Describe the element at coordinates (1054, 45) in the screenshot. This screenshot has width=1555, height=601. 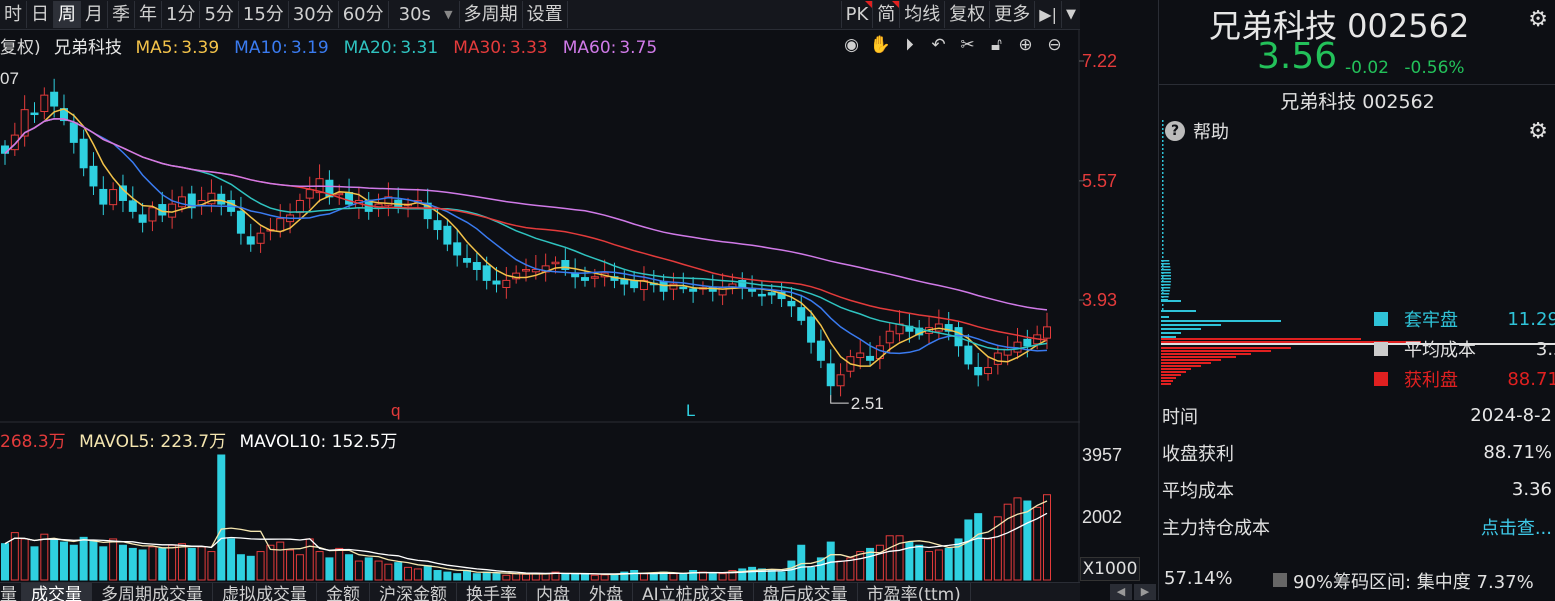
I see `zoom-out-icon: ⊖` at that location.